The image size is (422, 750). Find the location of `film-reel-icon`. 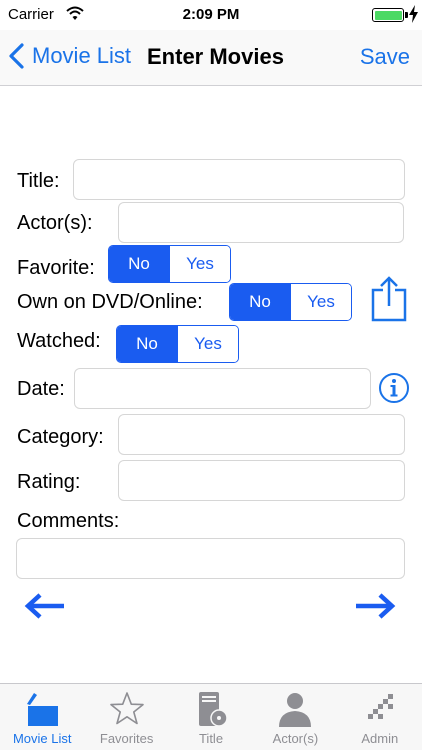

film-reel-icon is located at coordinates (213, 709).